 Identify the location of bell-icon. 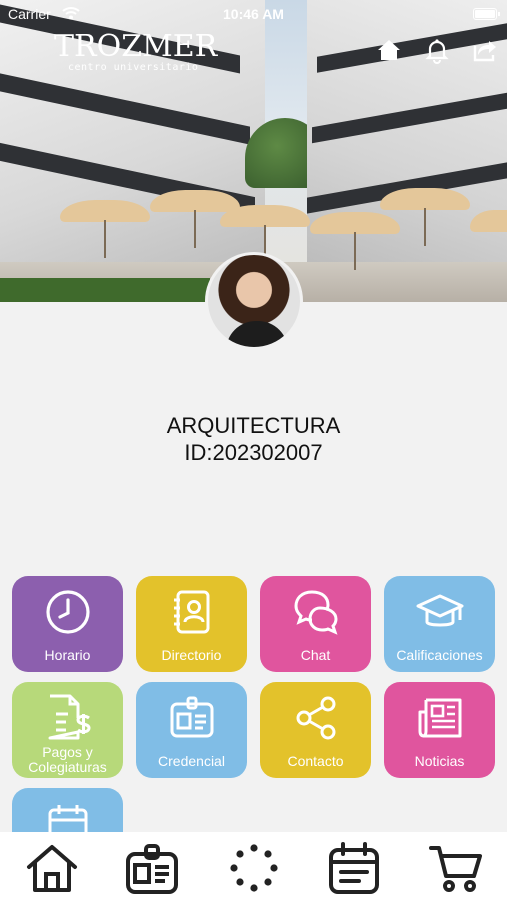
(437, 50).